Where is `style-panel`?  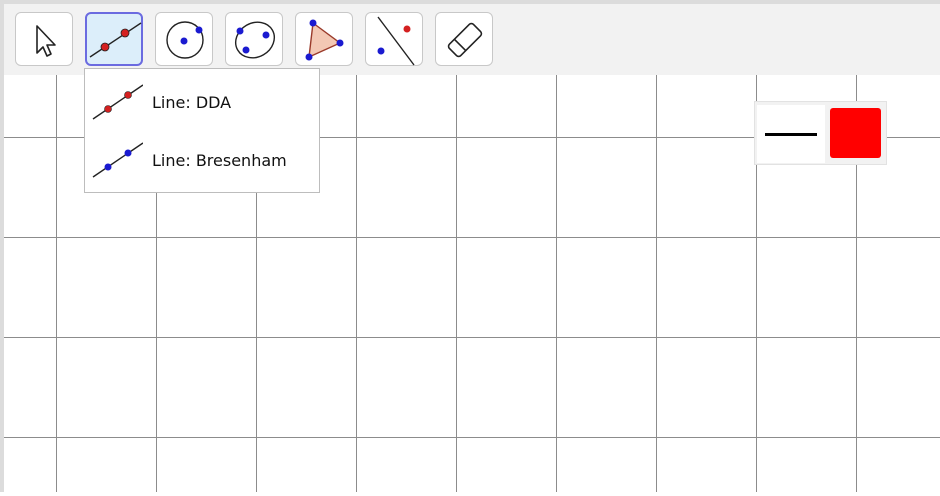
style-panel is located at coordinates (820, 133).